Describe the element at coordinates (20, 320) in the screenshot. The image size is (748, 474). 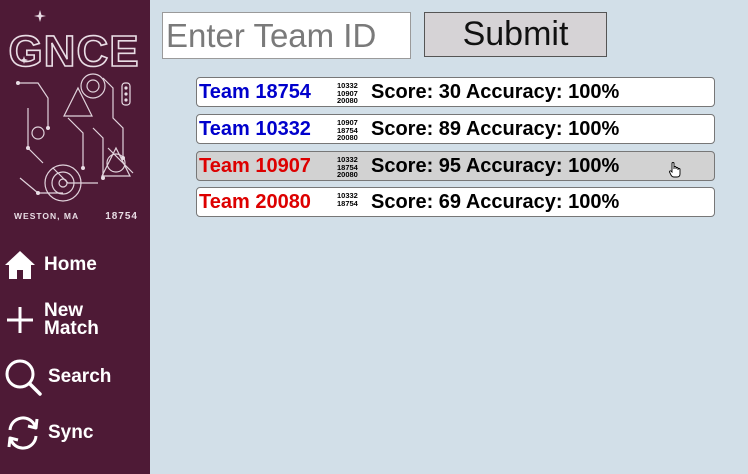
I see `plus-icon` at that location.